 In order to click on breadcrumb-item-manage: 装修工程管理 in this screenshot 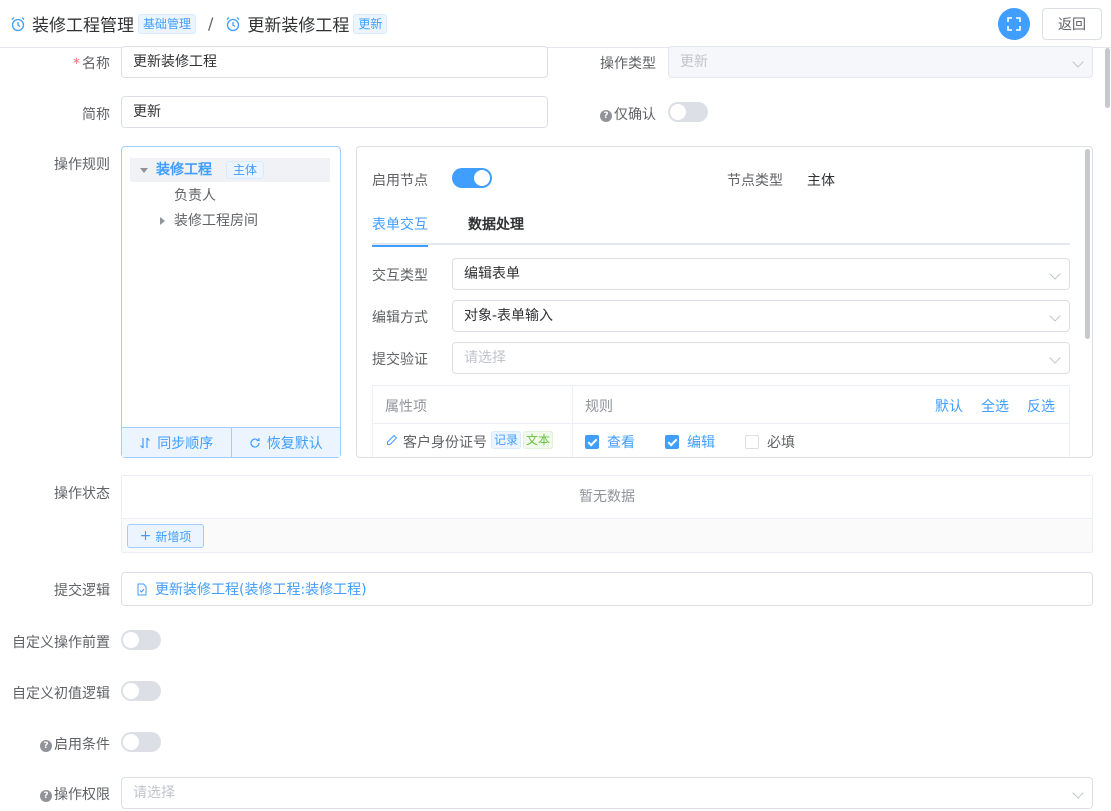, I will do `click(83, 23)`.